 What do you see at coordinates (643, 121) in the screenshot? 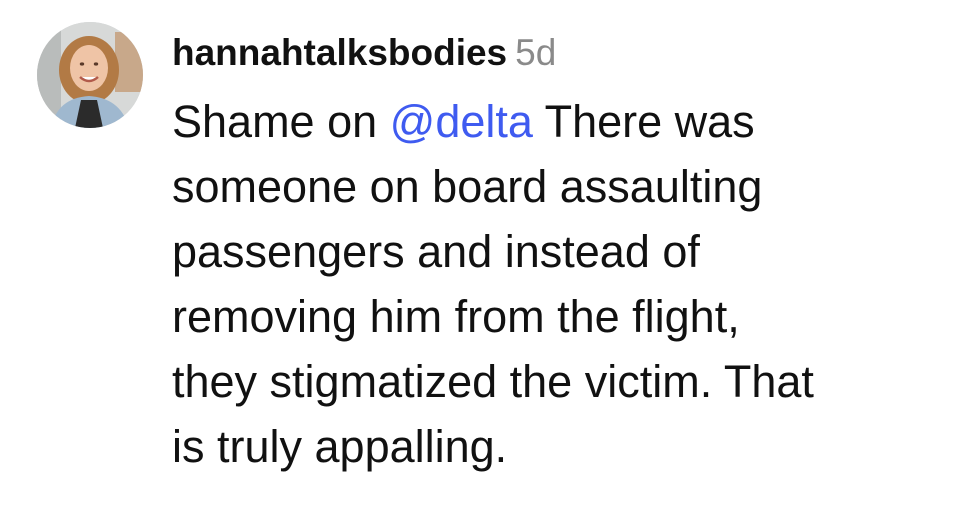
I see `comment-text-suffix: There was` at bounding box center [643, 121].